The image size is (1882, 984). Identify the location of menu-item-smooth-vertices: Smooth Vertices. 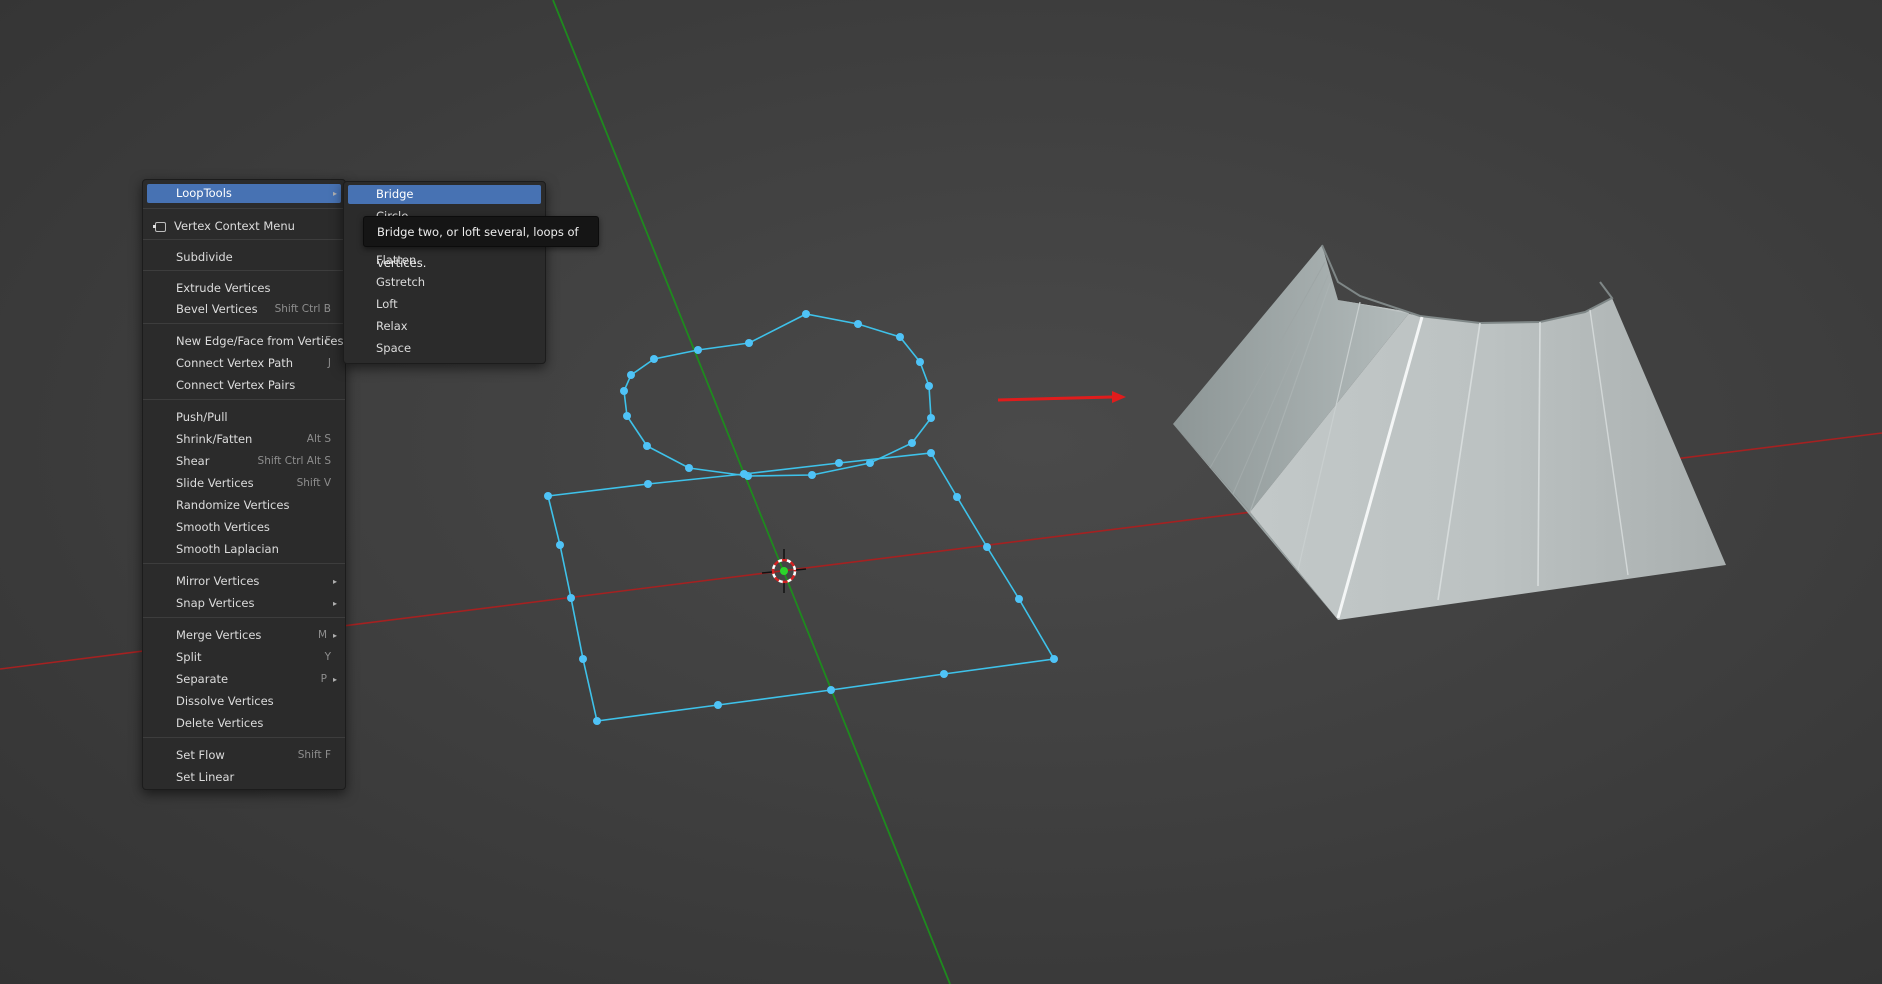
(244, 527).